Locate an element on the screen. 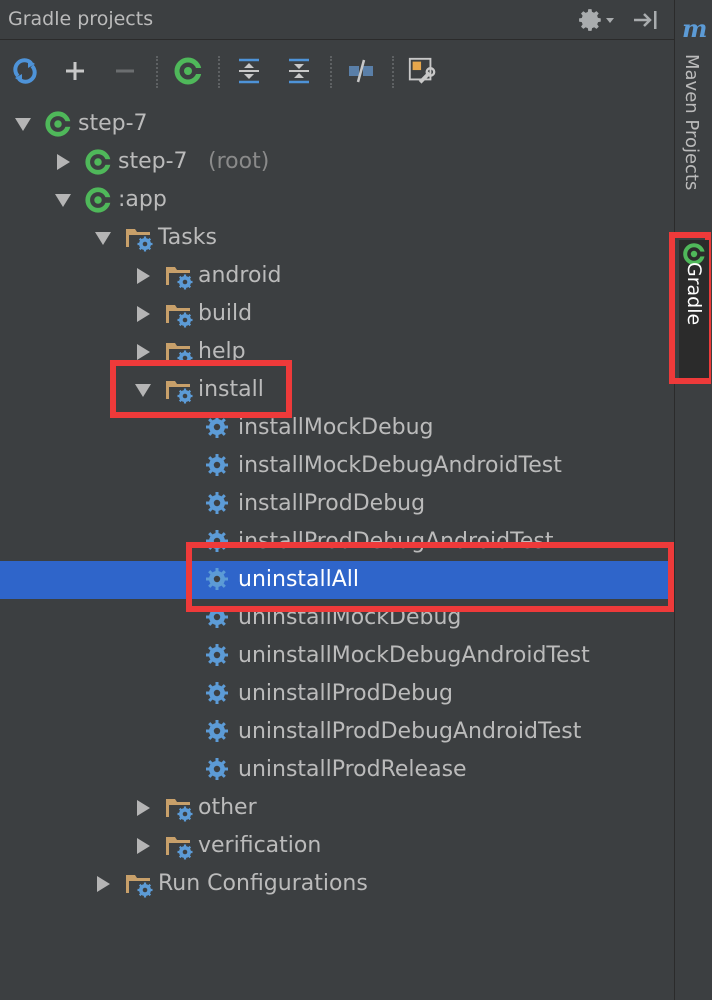 This screenshot has height=1000, width=712. hide-panel-button is located at coordinates (645, 20).